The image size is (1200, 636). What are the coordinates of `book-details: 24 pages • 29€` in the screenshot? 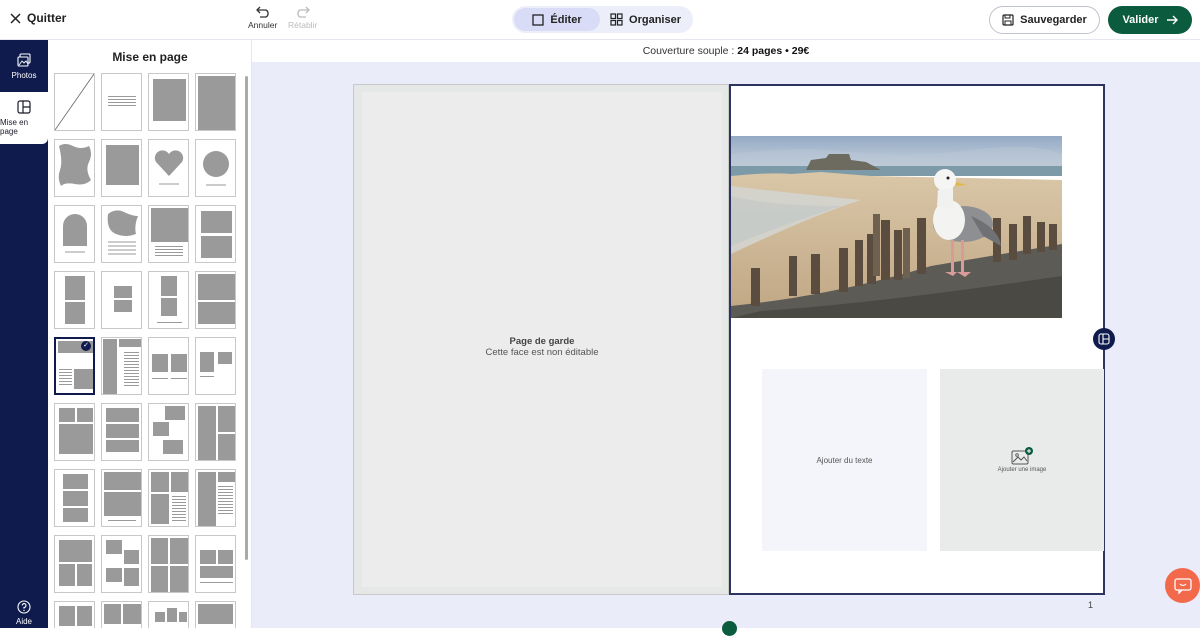 It's located at (773, 51).